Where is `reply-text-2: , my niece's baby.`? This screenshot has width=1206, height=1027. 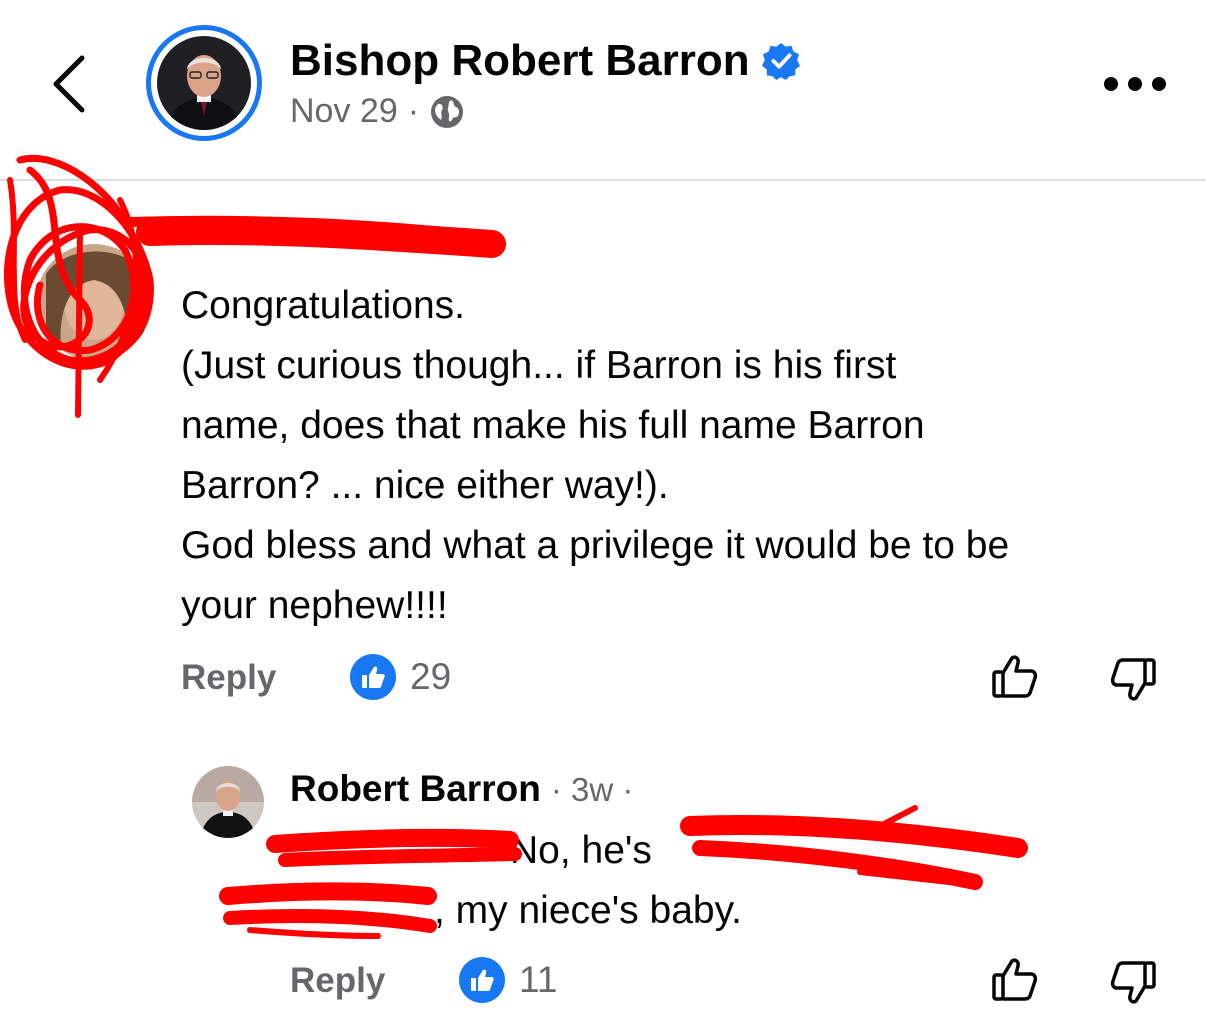
reply-text-2: , my niece's baby. is located at coordinates (588, 910).